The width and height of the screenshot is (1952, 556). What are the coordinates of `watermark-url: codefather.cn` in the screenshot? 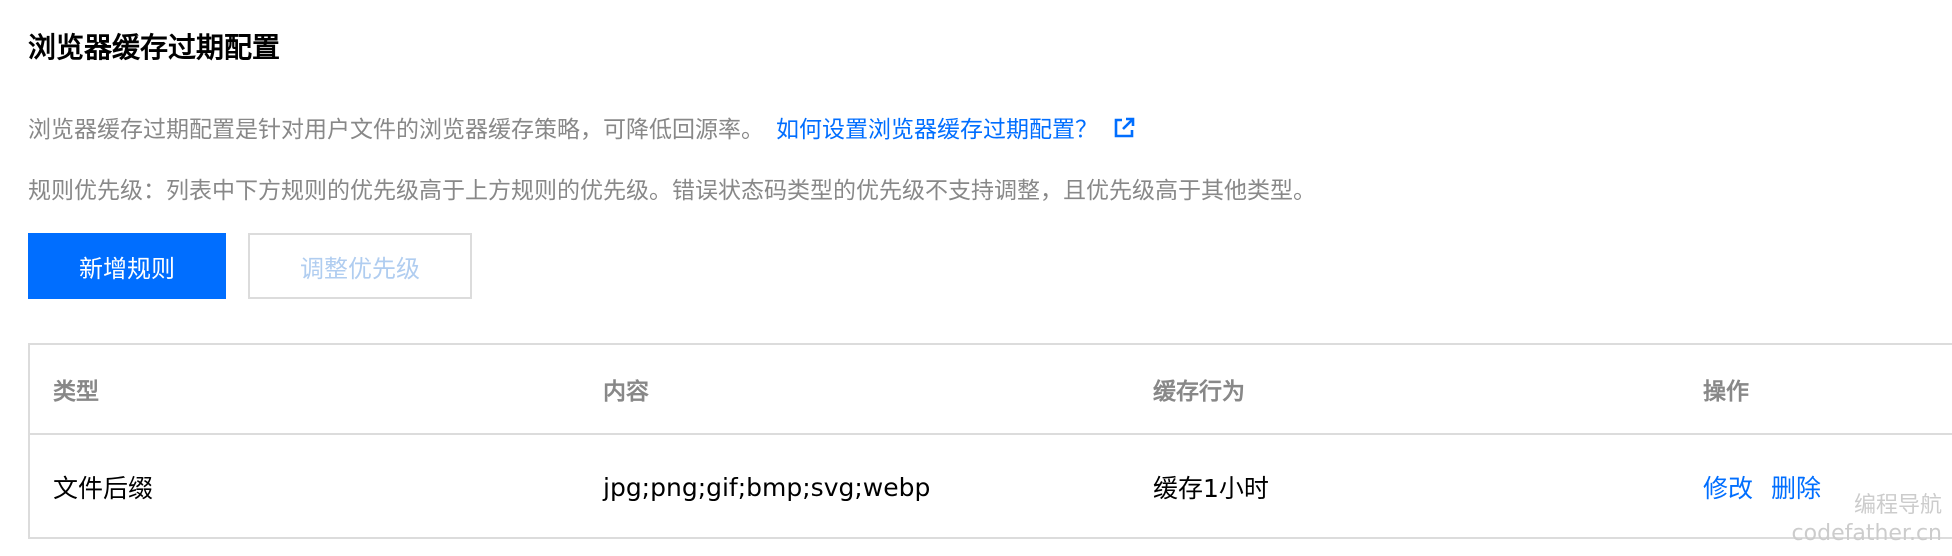 It's located at (1866, 533).